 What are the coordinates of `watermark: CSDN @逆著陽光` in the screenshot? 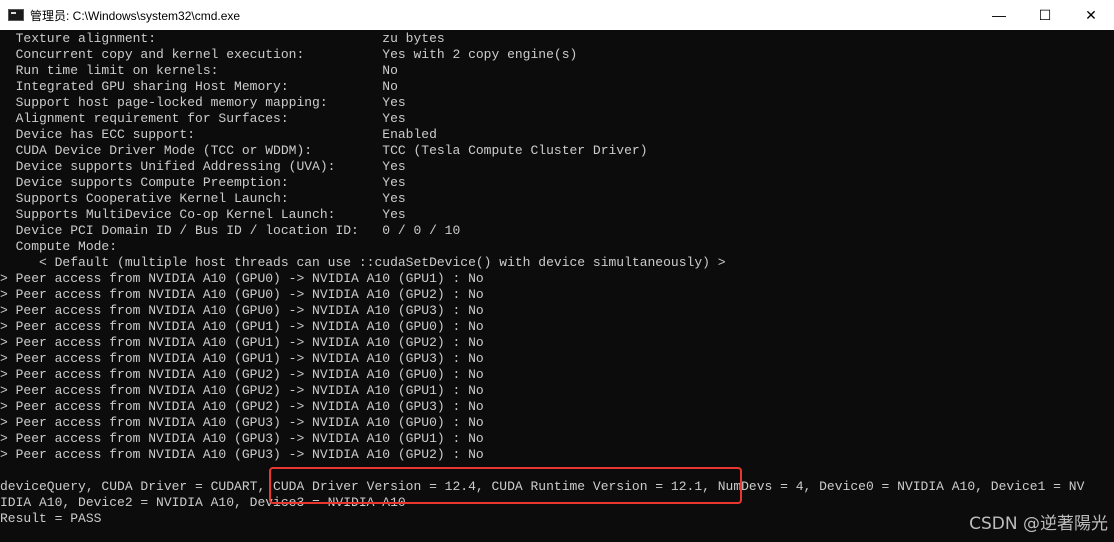 It's located at (1038, 524).